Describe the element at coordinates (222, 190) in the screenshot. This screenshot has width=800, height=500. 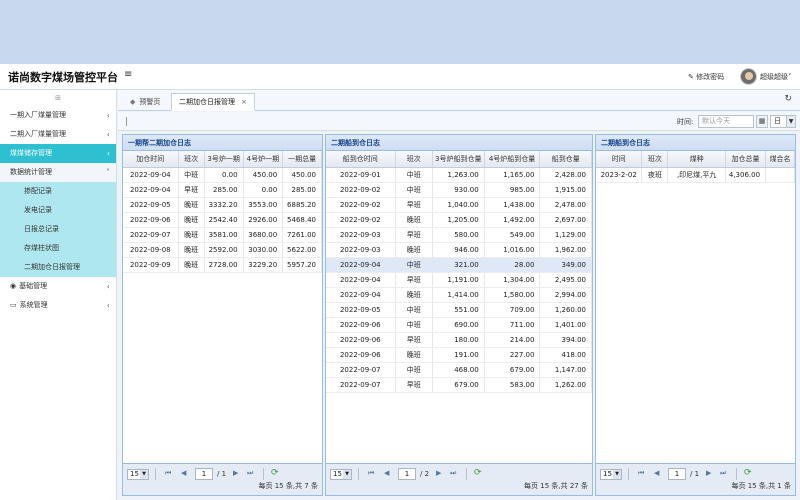
I see `table-row: 2022-09-04 早班 285.00 0.00 285.00` at that location.